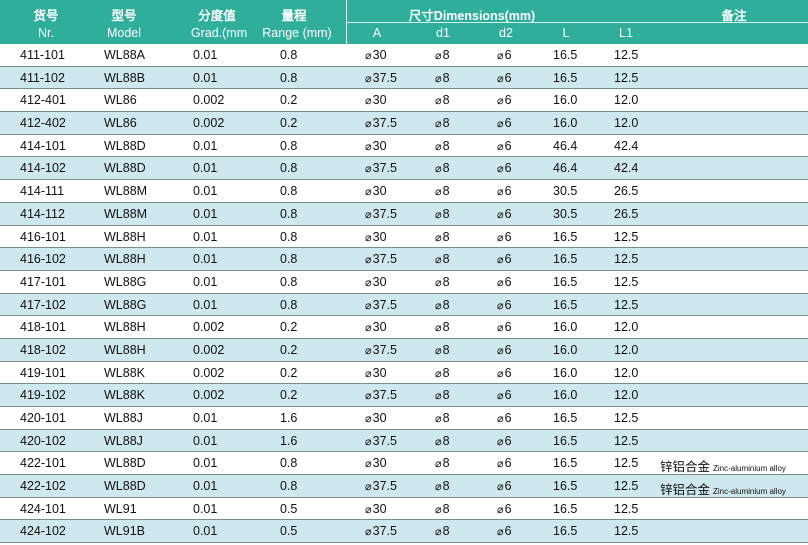 This screenshot has height=545, width=808. What do you see at coordinates (43, 531) in the screenshot?
I see `cell-nr: 424-102` at bounding box center [43, 531].